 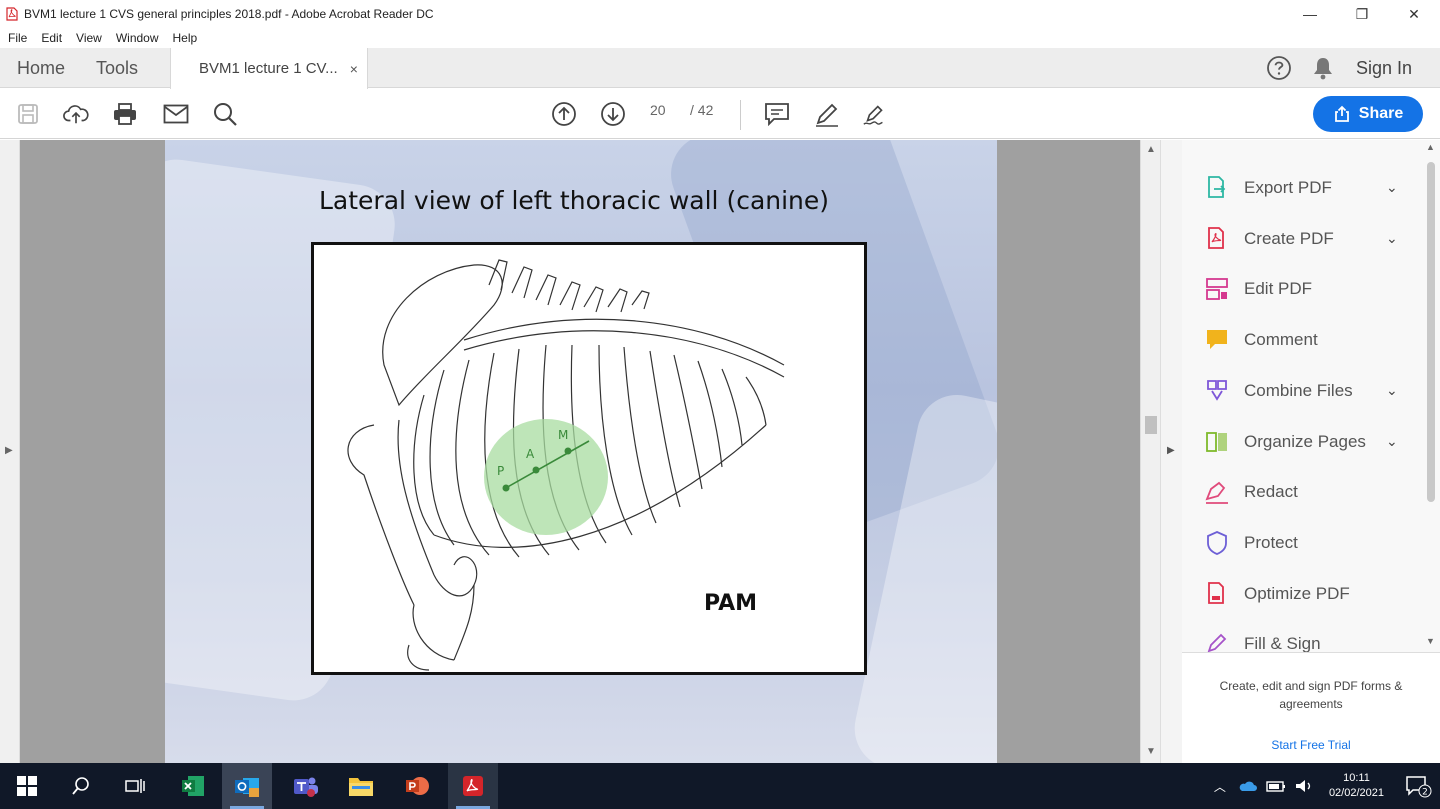 What do you see at coordinates (564, 114) in the screenshot?
I see `previous-page-icon` at bounding box center [564, 114].